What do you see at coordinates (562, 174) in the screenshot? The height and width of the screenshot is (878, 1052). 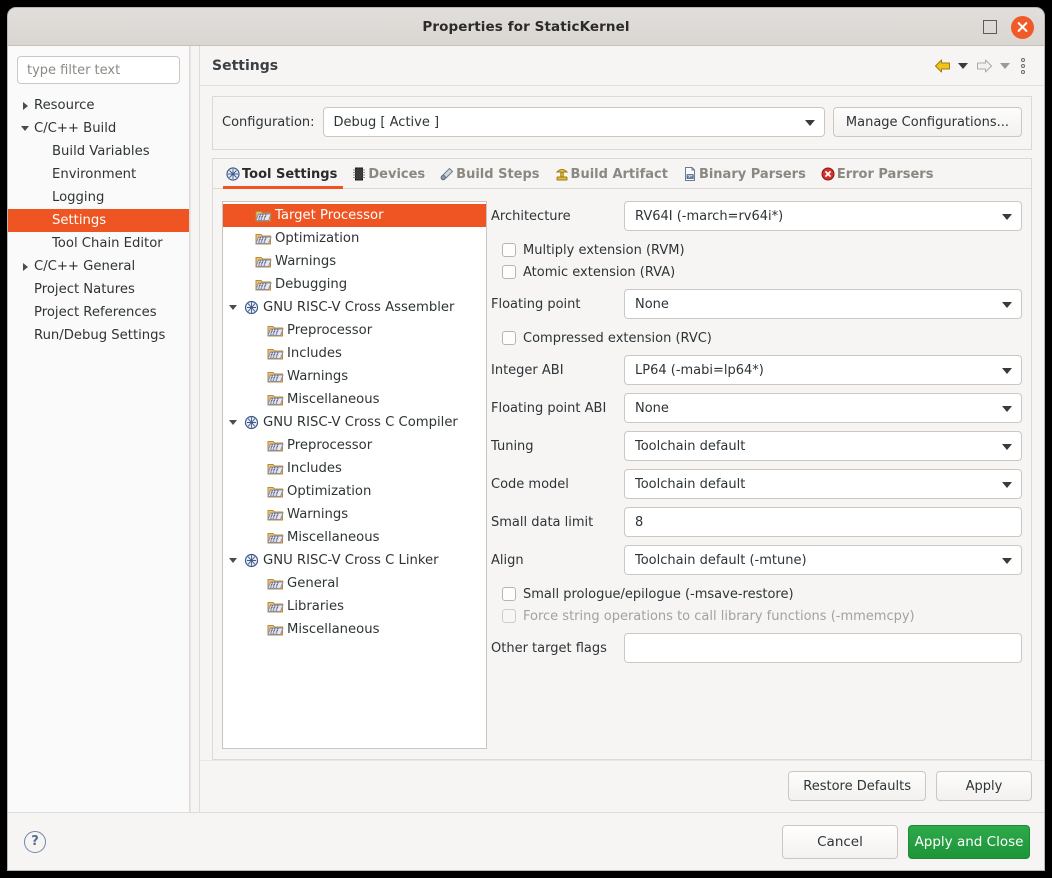 I see `build-artifact-icon` at bounding box center [562, 174].